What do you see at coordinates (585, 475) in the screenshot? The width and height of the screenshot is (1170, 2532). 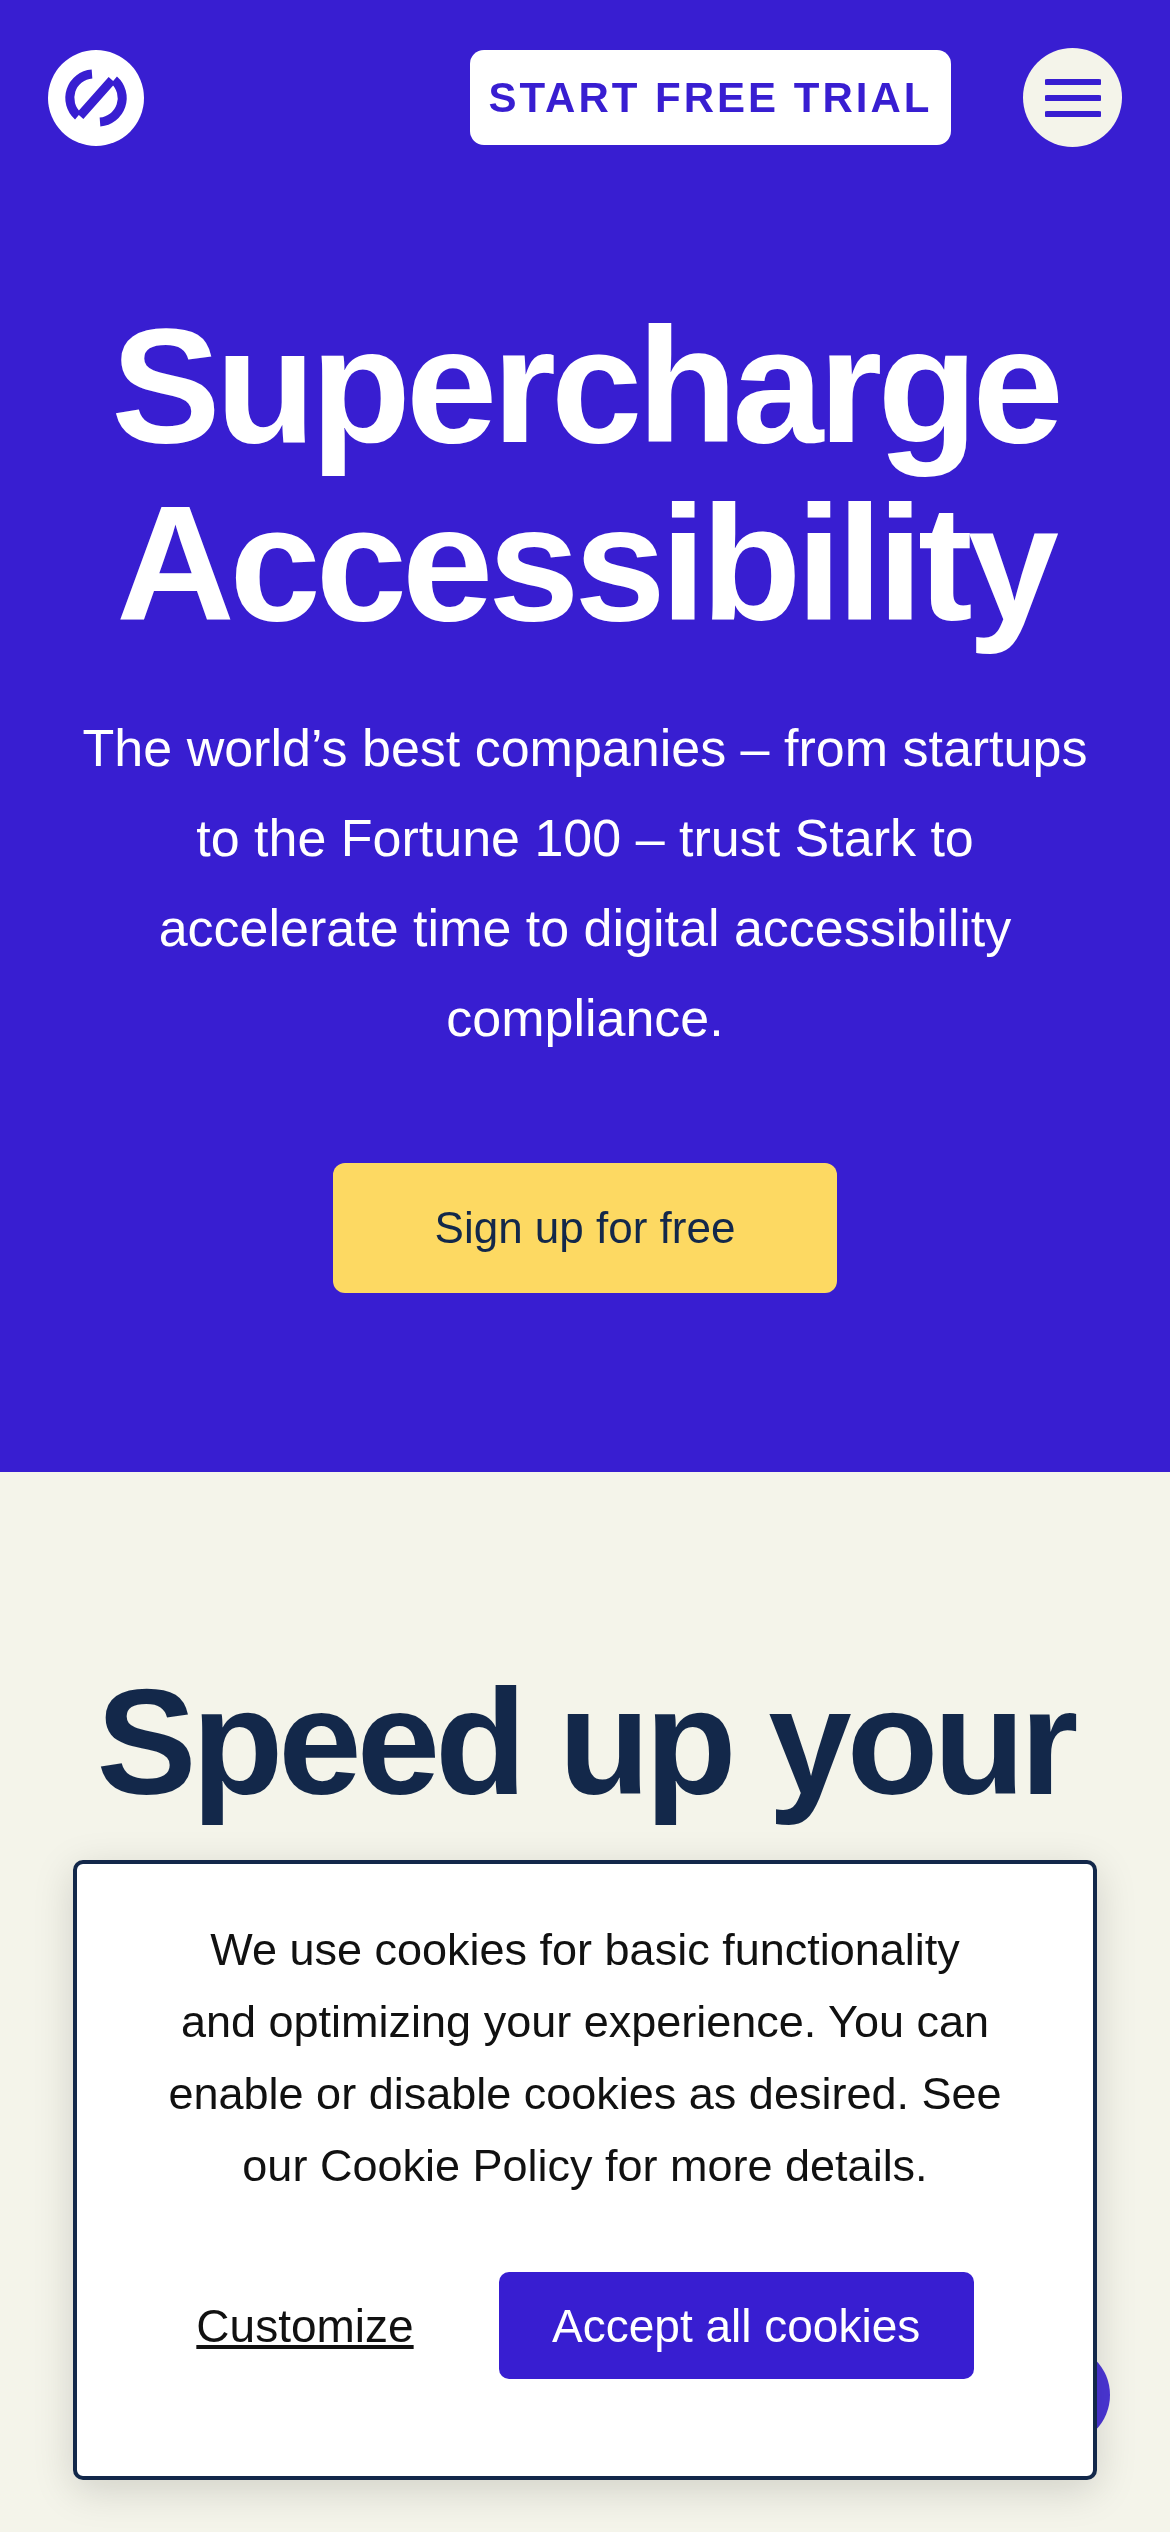 I see `hero-title: Supercharge Accessibility` at bounding box center [585, 475].